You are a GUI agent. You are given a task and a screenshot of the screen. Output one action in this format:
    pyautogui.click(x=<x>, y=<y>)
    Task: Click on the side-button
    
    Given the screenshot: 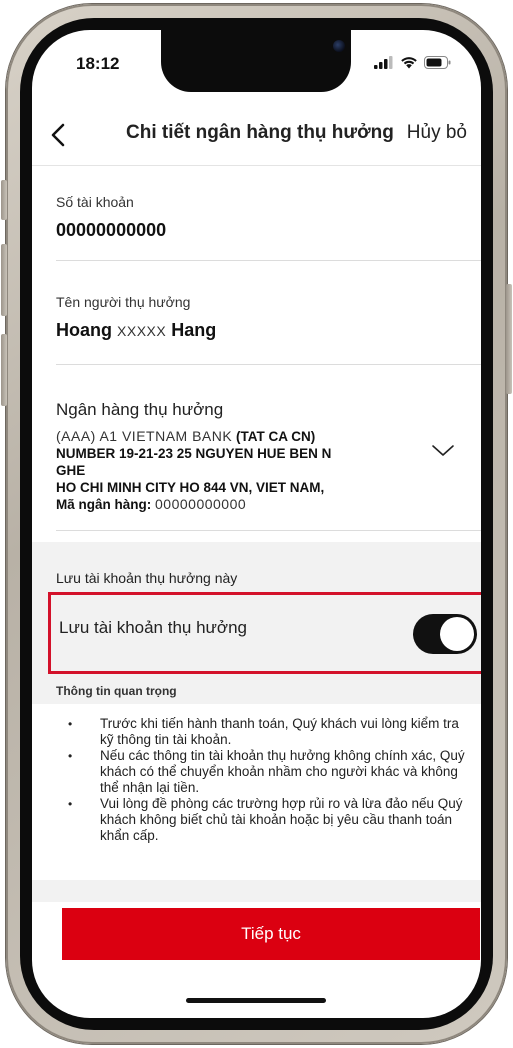 What is the action you would take?
    pyautogui.click(x=4, y=200)
    